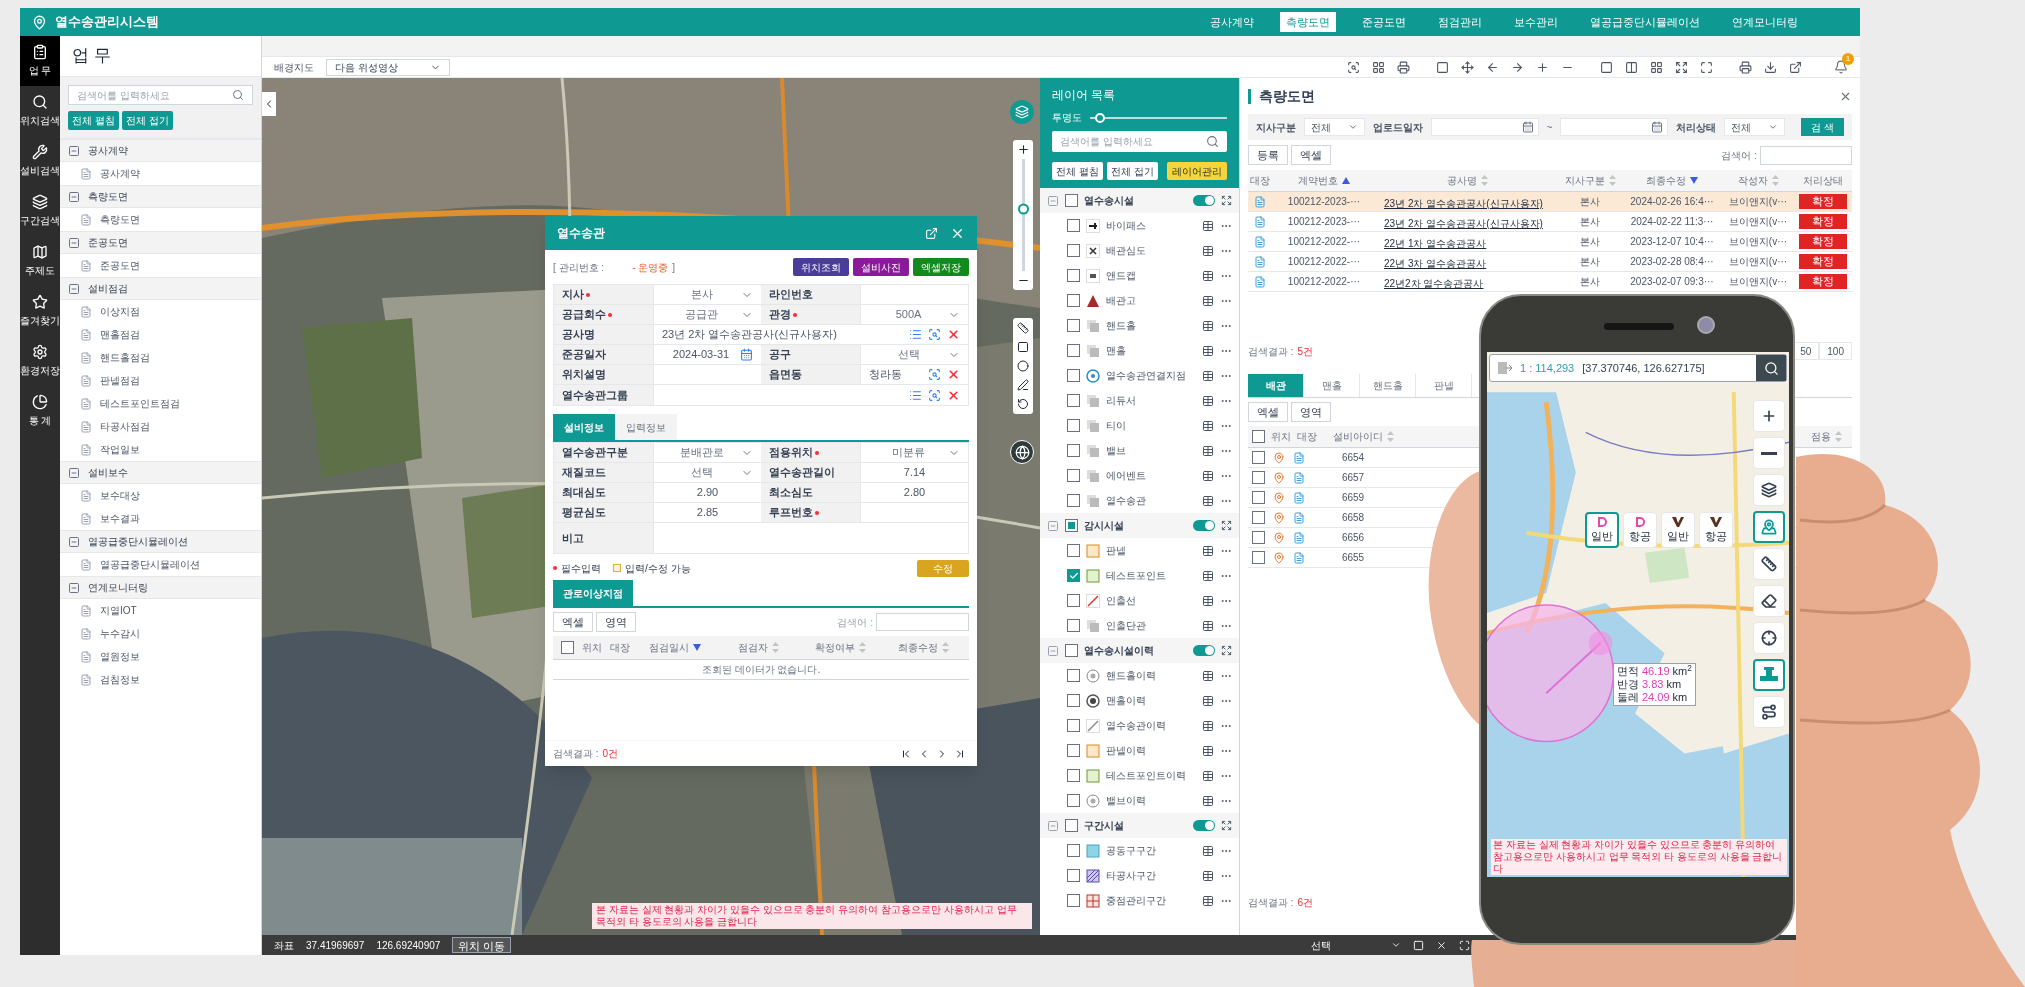 The height and width of the screenshot is (987, 2025). I want to click on tree-item: 보수대상, so click(160, 495).